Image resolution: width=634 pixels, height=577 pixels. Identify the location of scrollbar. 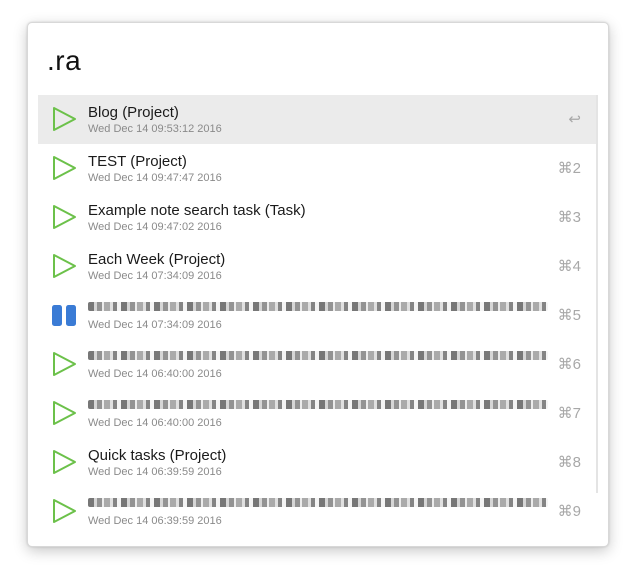
(597, 294).